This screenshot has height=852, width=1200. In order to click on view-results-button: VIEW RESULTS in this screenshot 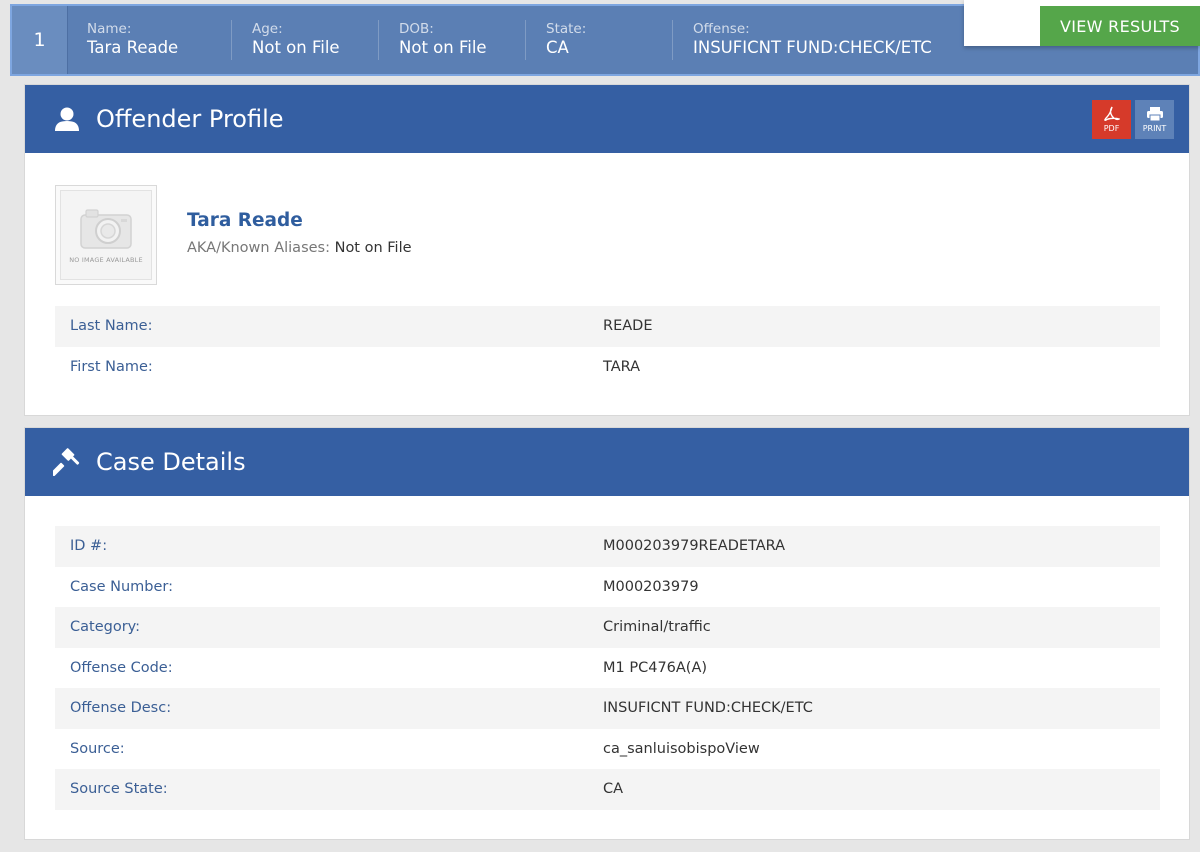, I will do `click(1120, 26)`.